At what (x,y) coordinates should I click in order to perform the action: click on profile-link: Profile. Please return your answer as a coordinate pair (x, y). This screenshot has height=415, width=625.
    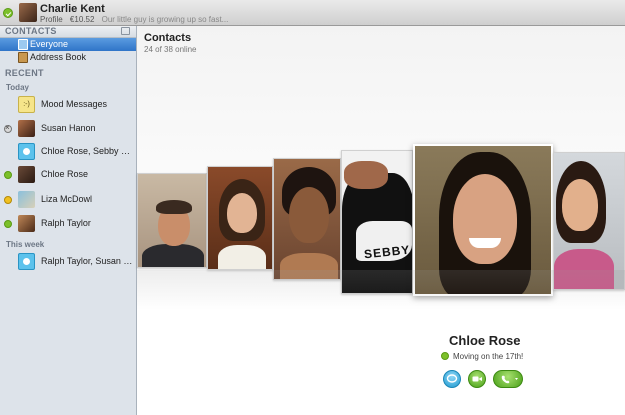
    Looking at the image, I should click on (51, 19).